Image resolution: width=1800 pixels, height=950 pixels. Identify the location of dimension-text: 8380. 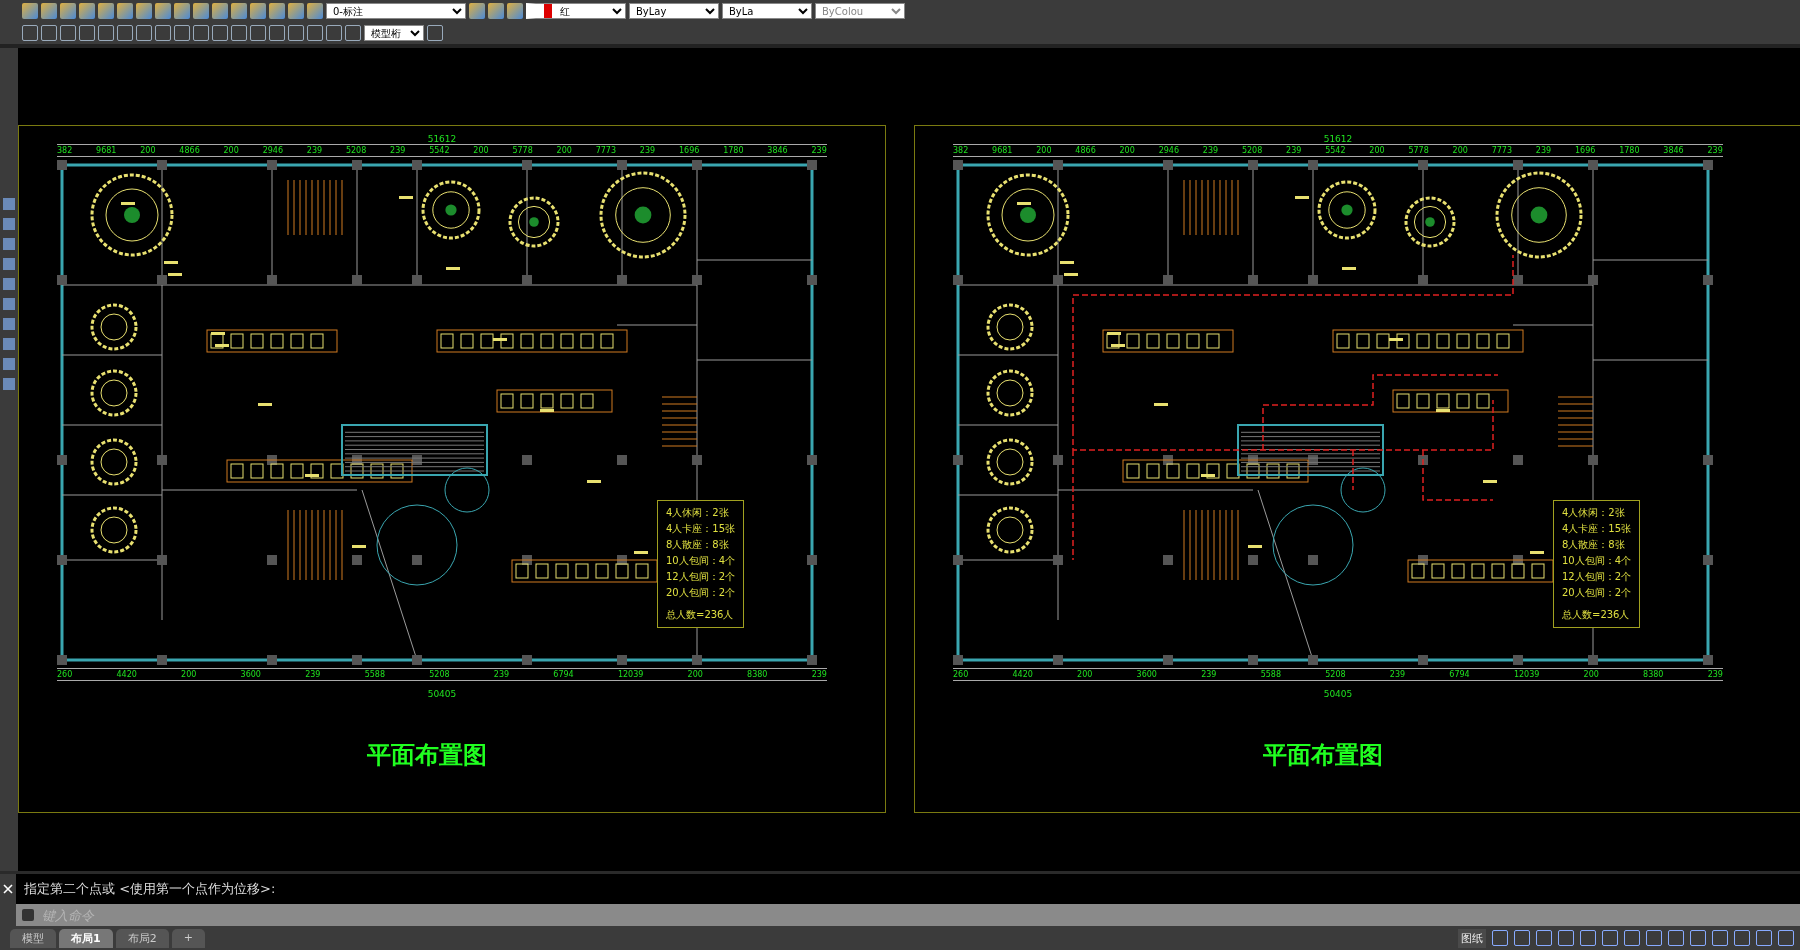
(757, 674).